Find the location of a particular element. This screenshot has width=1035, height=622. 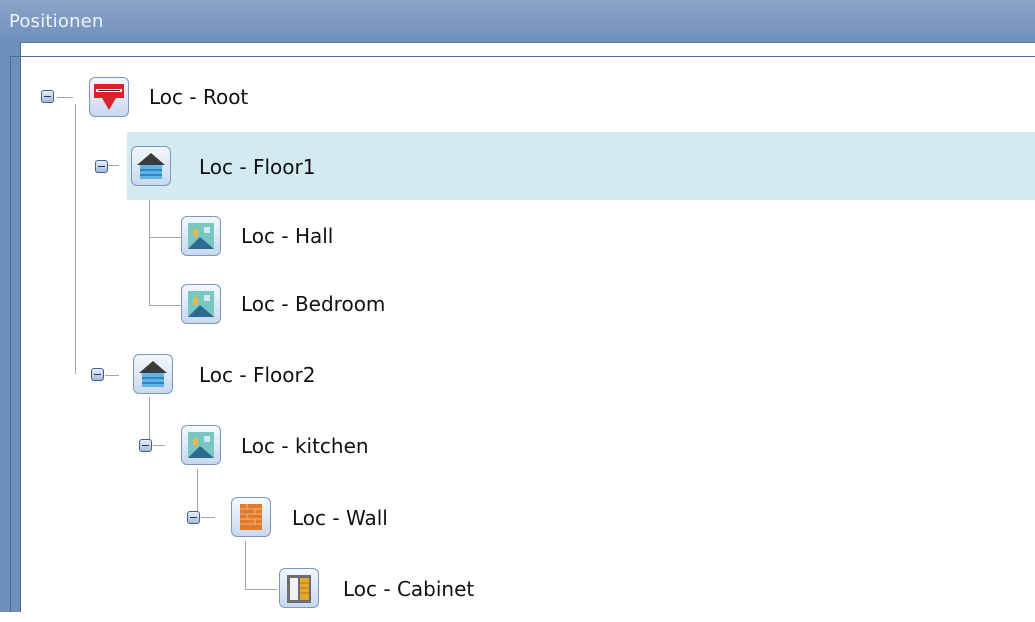

tree-node-label: Loc - kitchen is located at coordinates (305, 446).